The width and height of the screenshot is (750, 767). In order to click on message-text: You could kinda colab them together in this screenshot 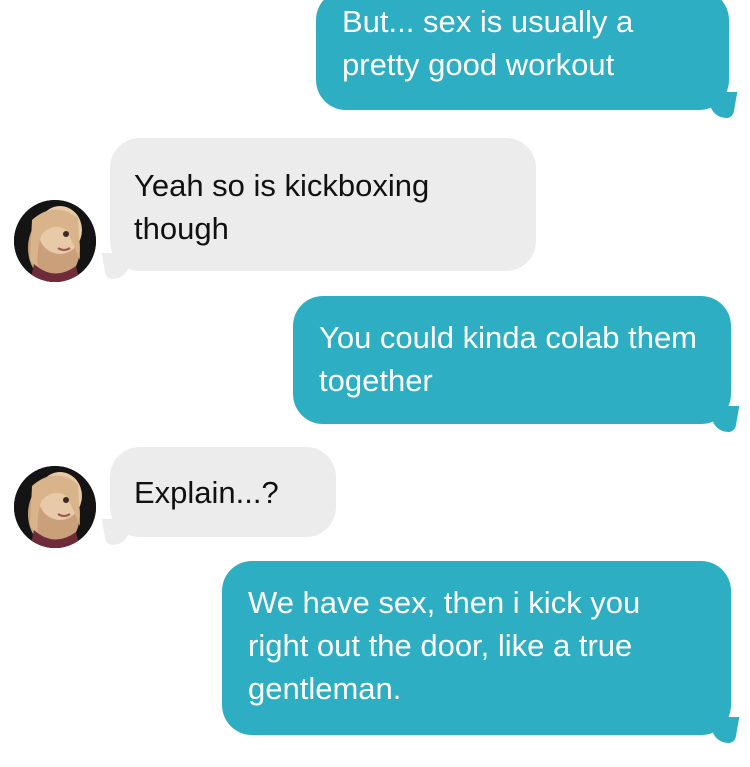, I will do `click(508, 359)`.